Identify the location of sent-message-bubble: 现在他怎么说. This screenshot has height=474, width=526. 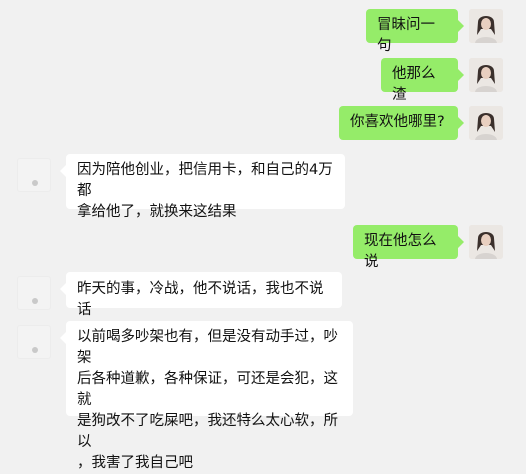
(408, 247).